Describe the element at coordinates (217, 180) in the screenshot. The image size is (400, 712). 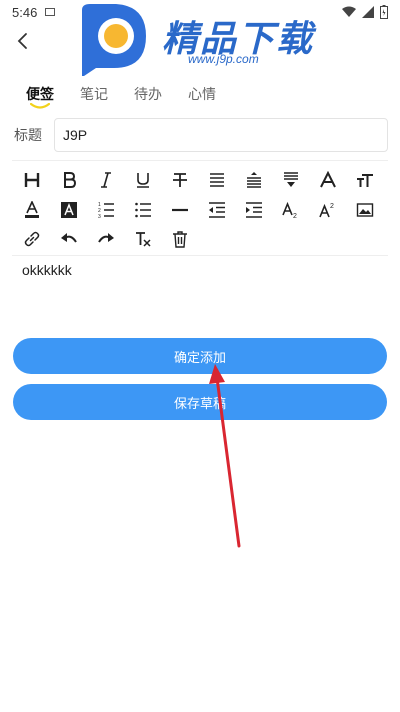
I see `align-justify-icon` at that location.